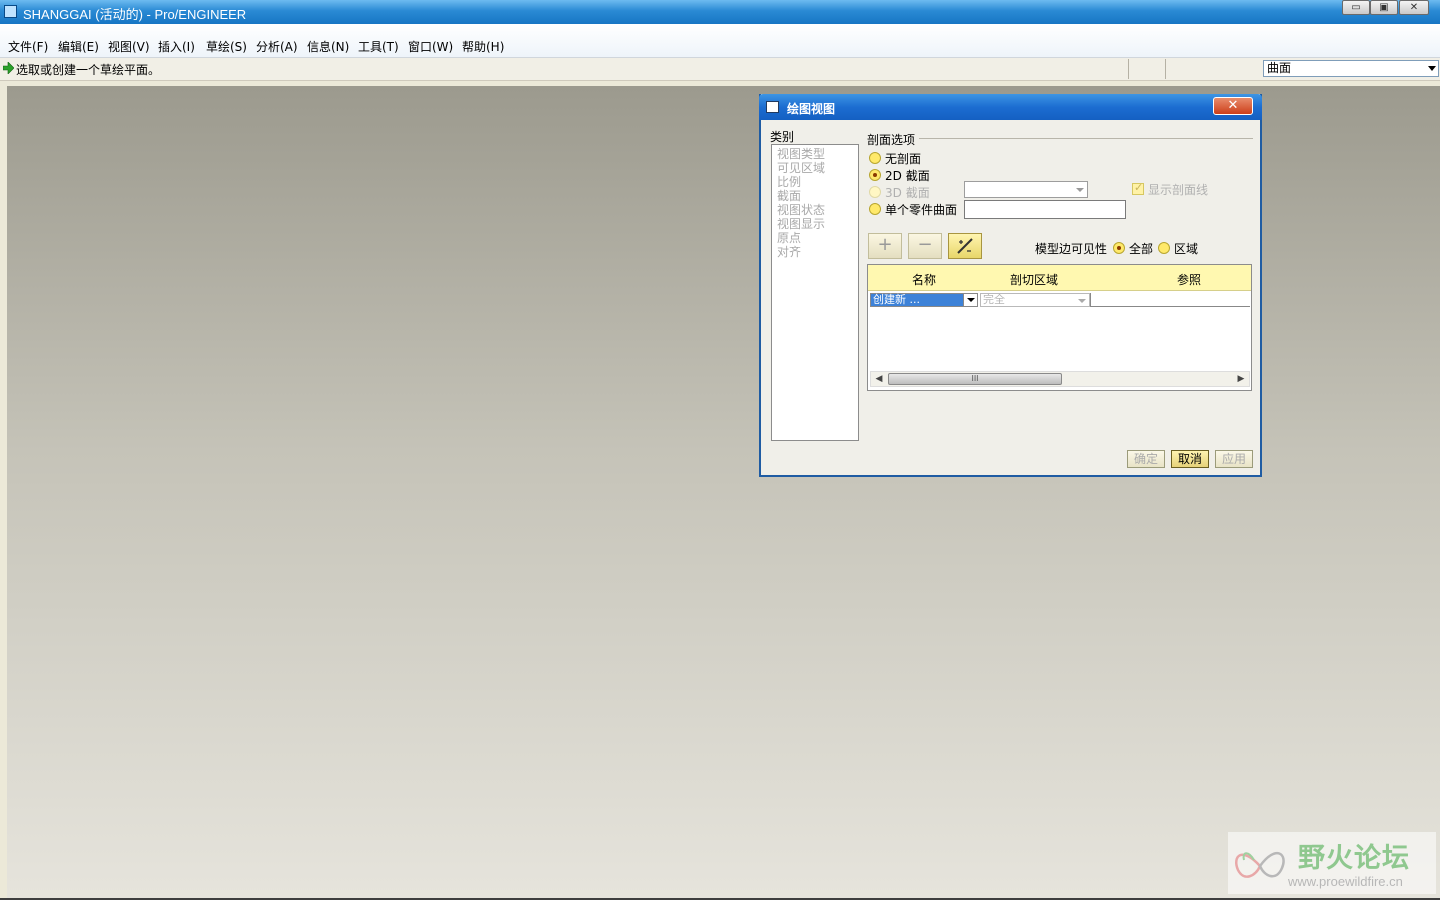  I want to click on dialog-icon, so click(772, 107).